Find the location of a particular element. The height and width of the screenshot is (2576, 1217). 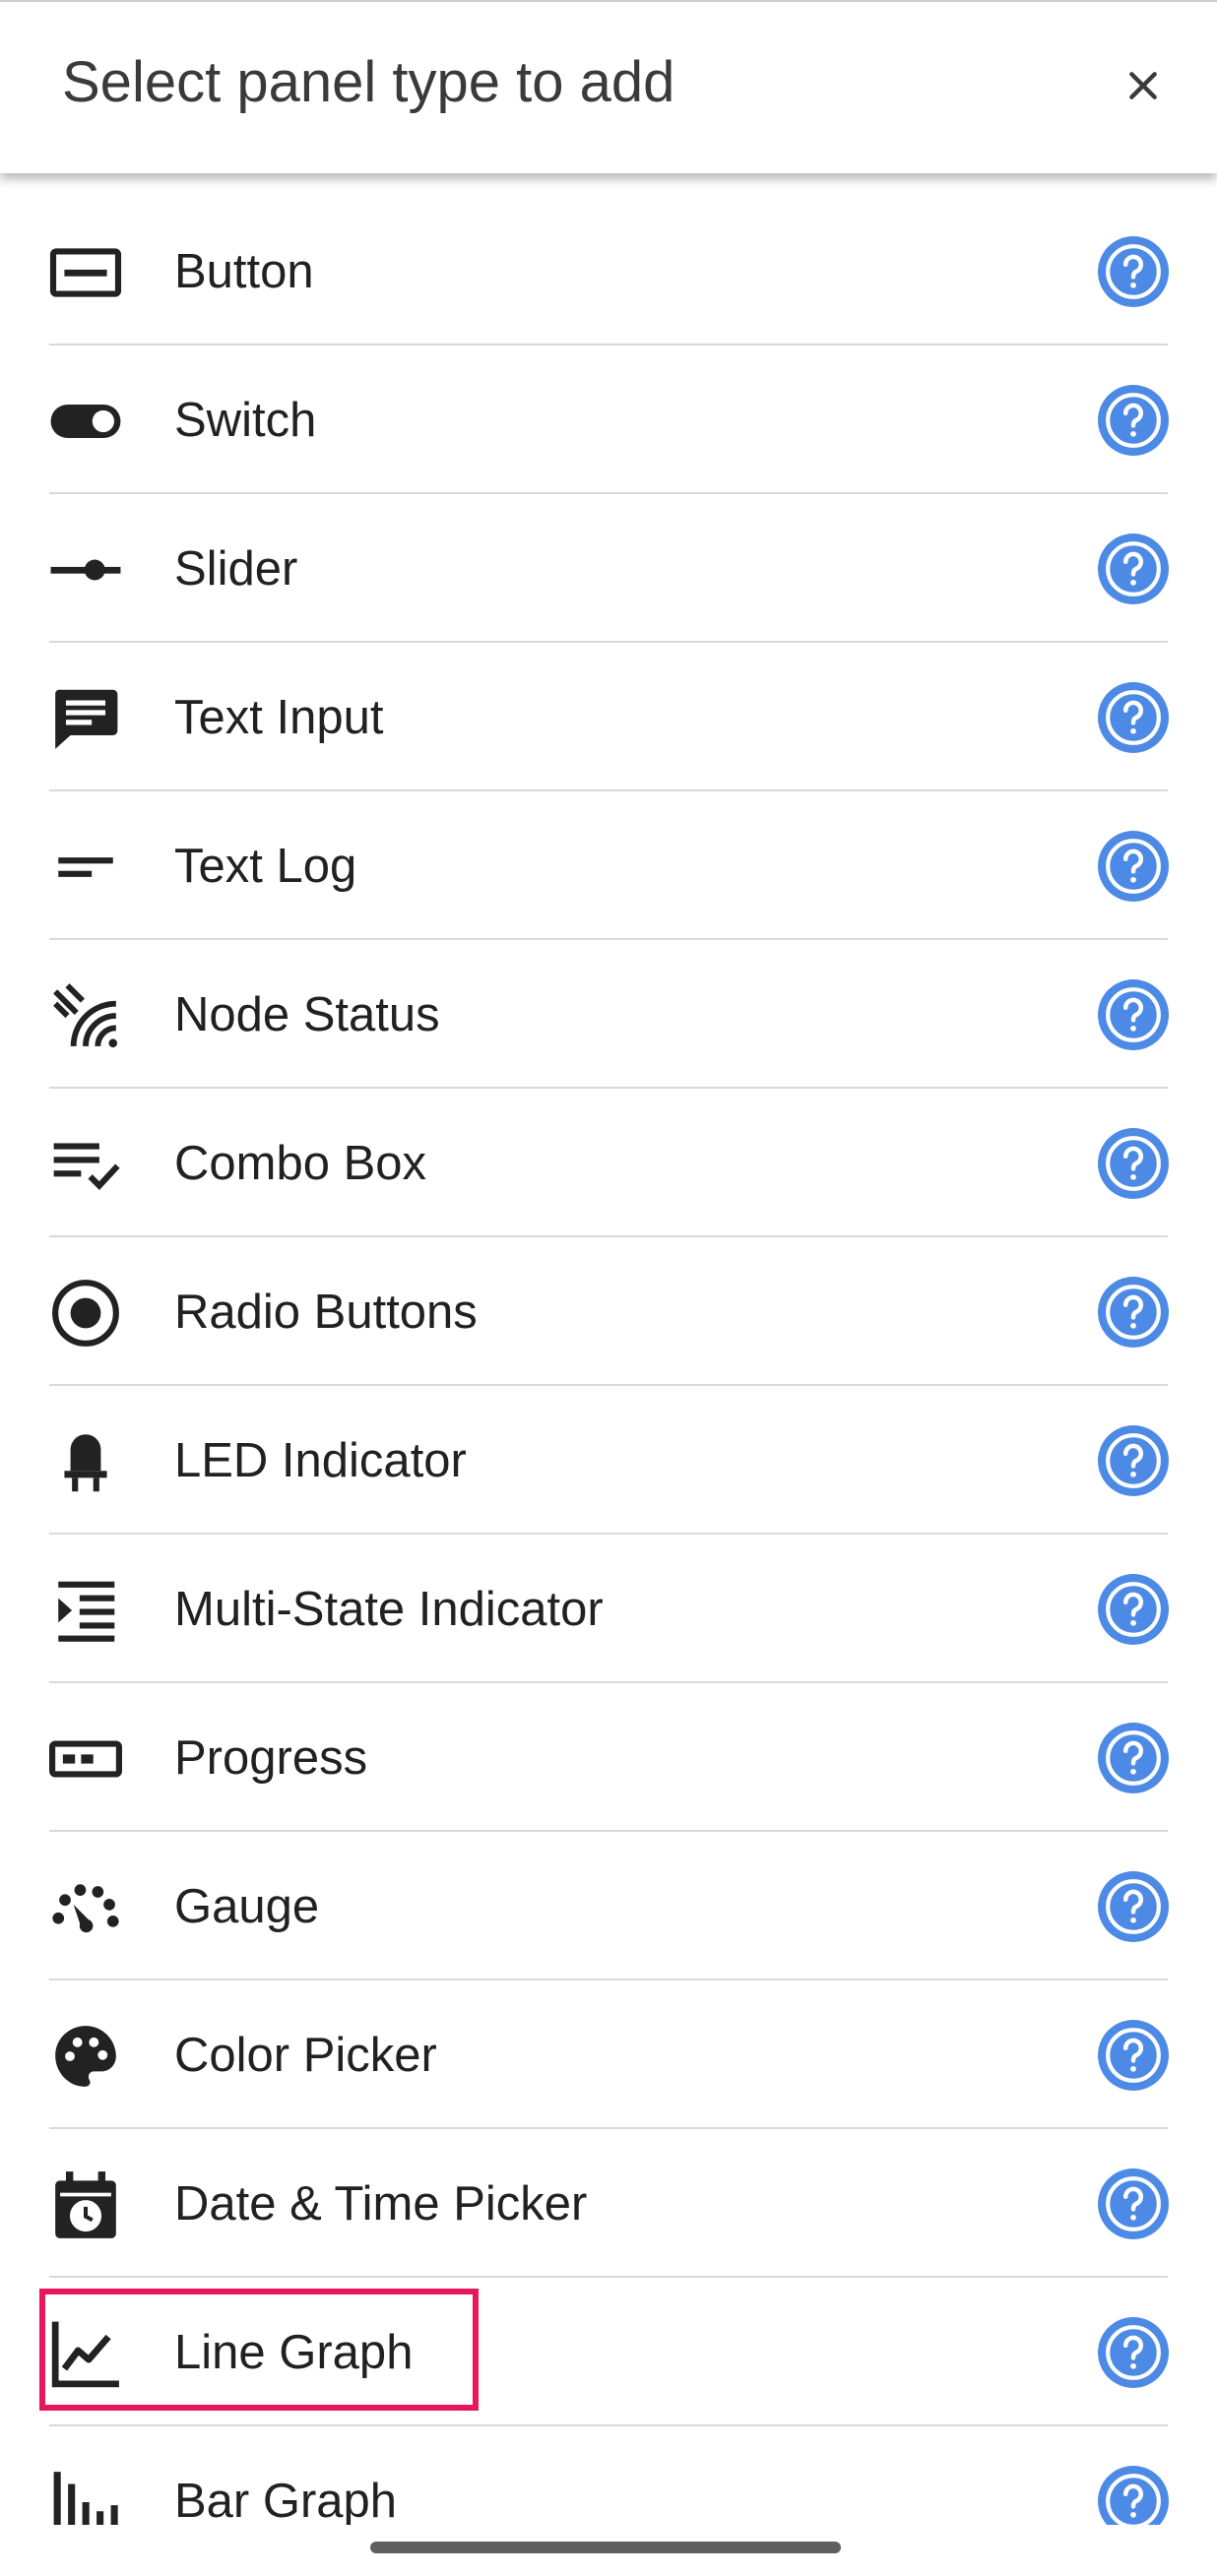

panel-type-color-picker: Color Picker is located at coordinates (609, 2054).